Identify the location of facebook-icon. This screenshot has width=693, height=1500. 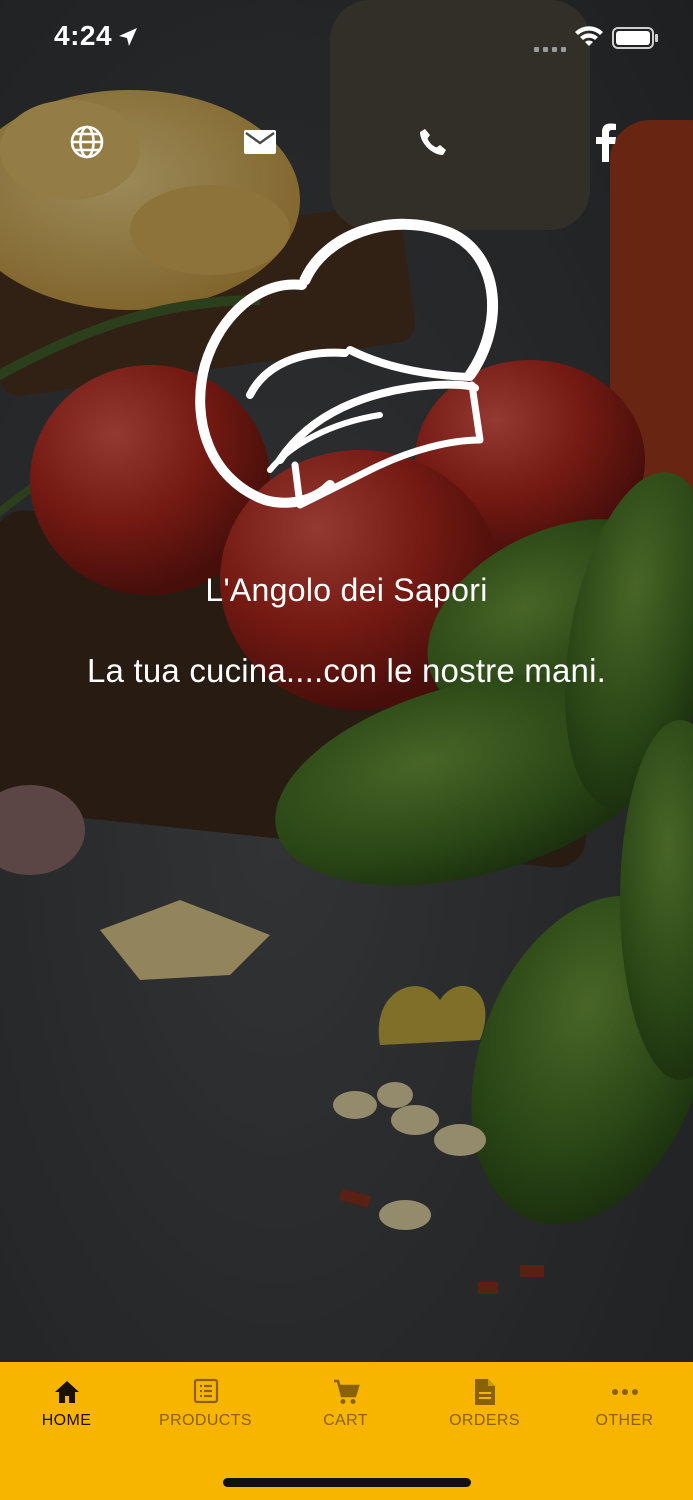
(606, 142).